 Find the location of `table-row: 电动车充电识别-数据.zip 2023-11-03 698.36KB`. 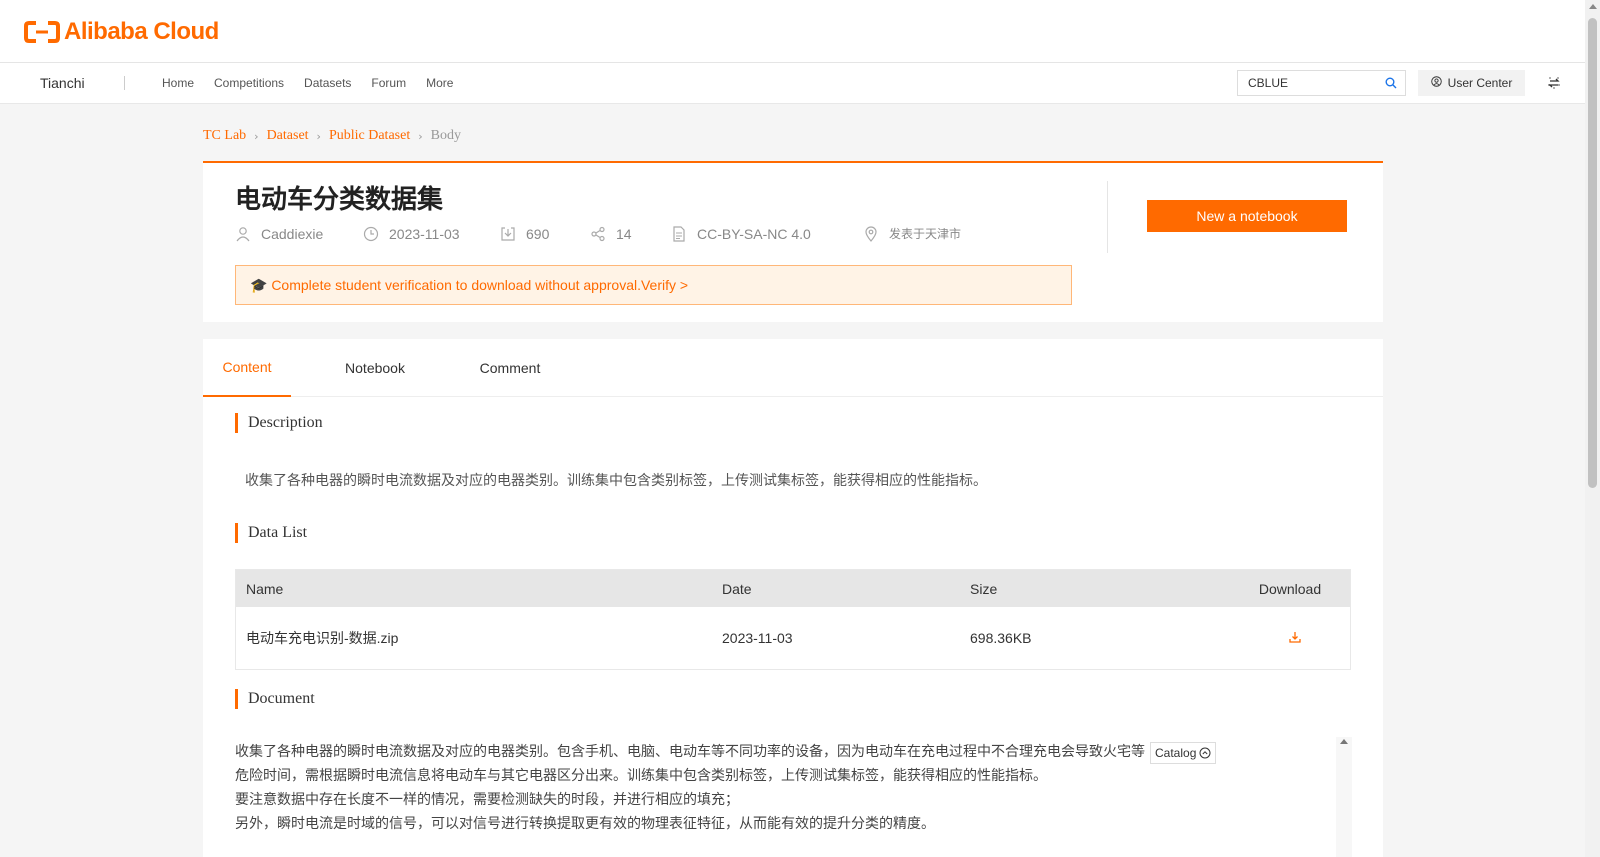

table-row: 电动车充电识别-数据.zip 2023-11-03 698.36KB is located at coordinates (793, 638).